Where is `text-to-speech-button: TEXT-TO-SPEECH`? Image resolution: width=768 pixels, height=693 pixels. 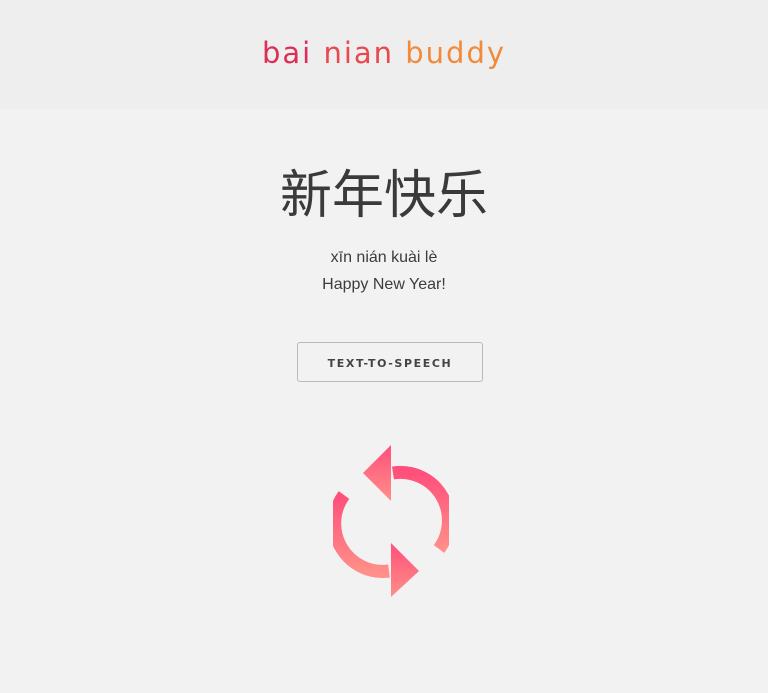
text-to-speech-button: TEXT-TO-SPEECH is located at coordinates (390, 362).